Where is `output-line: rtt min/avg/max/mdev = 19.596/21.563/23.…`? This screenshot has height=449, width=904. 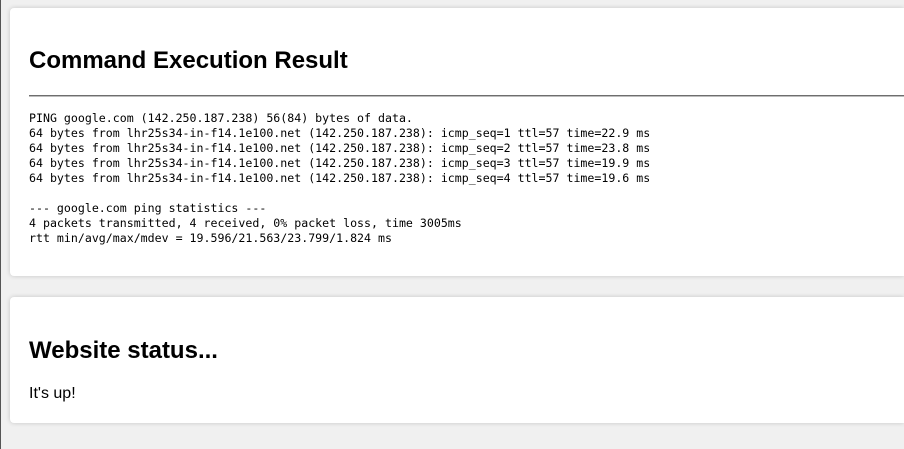
output-line: rtt min/avg/max/mdev = 19.596/21.563/23.… is located at coordinates (210, 238).